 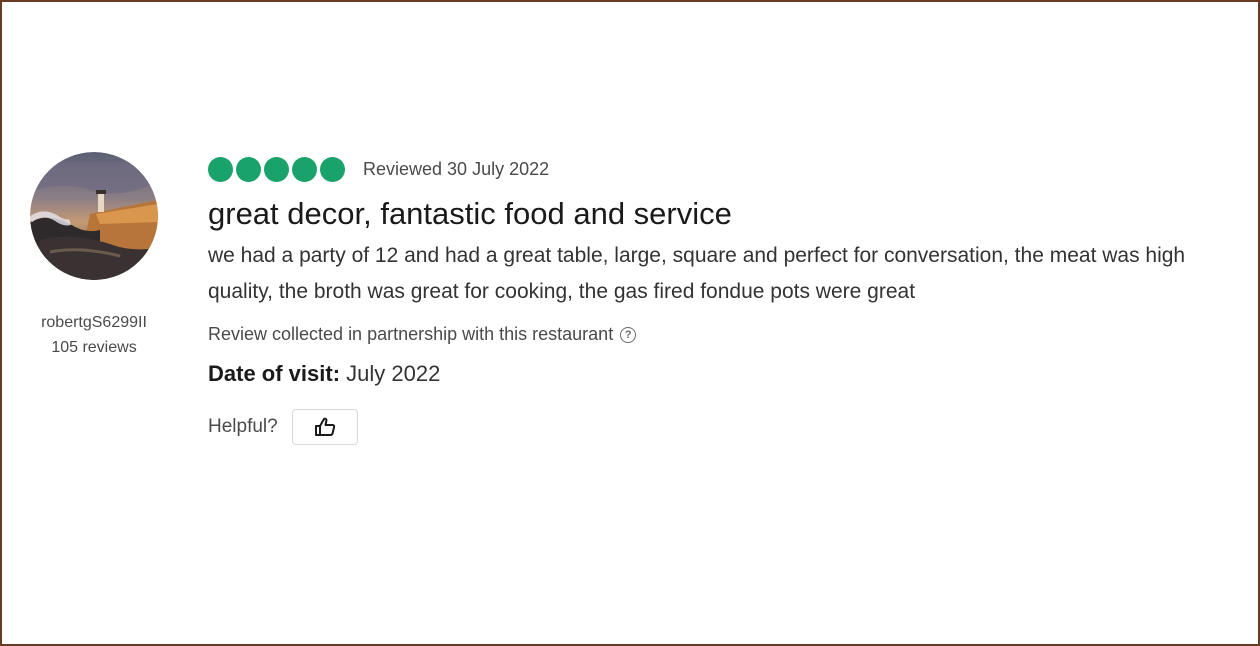 I want to click on reviewer-name: robertgS6299II, so click(x=94, y=323).